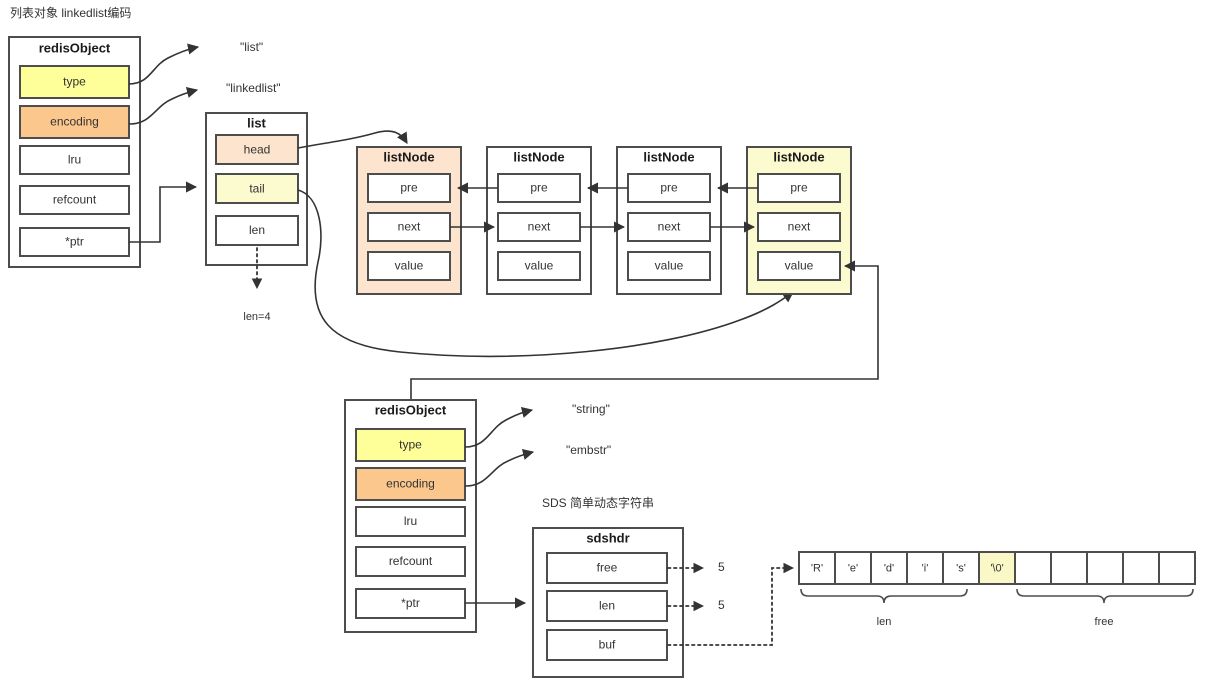 Image resolution: width=1205 pixels, height=685 pixels. What do you see at coordinates (74, 82) in the screenshot?
I see `top-field-type-label: type` at bounding box center [74, 82].